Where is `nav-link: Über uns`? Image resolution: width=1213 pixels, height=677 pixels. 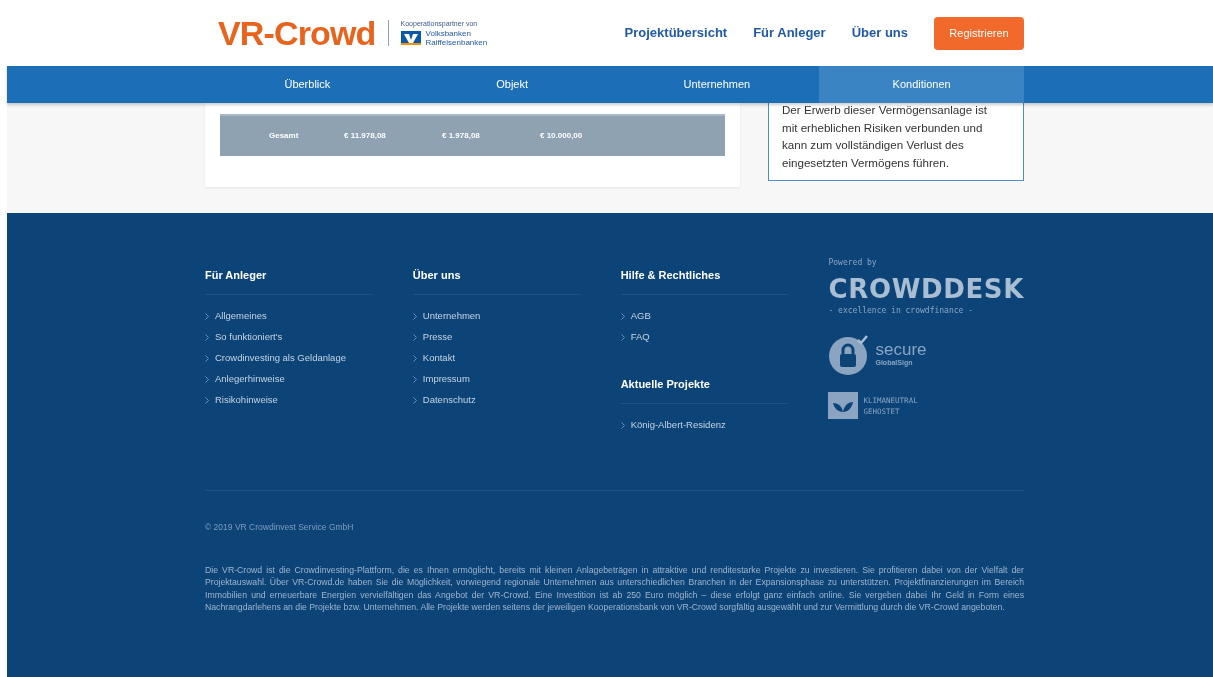 nav-link: Über uns is located at coordinates (879, 33).